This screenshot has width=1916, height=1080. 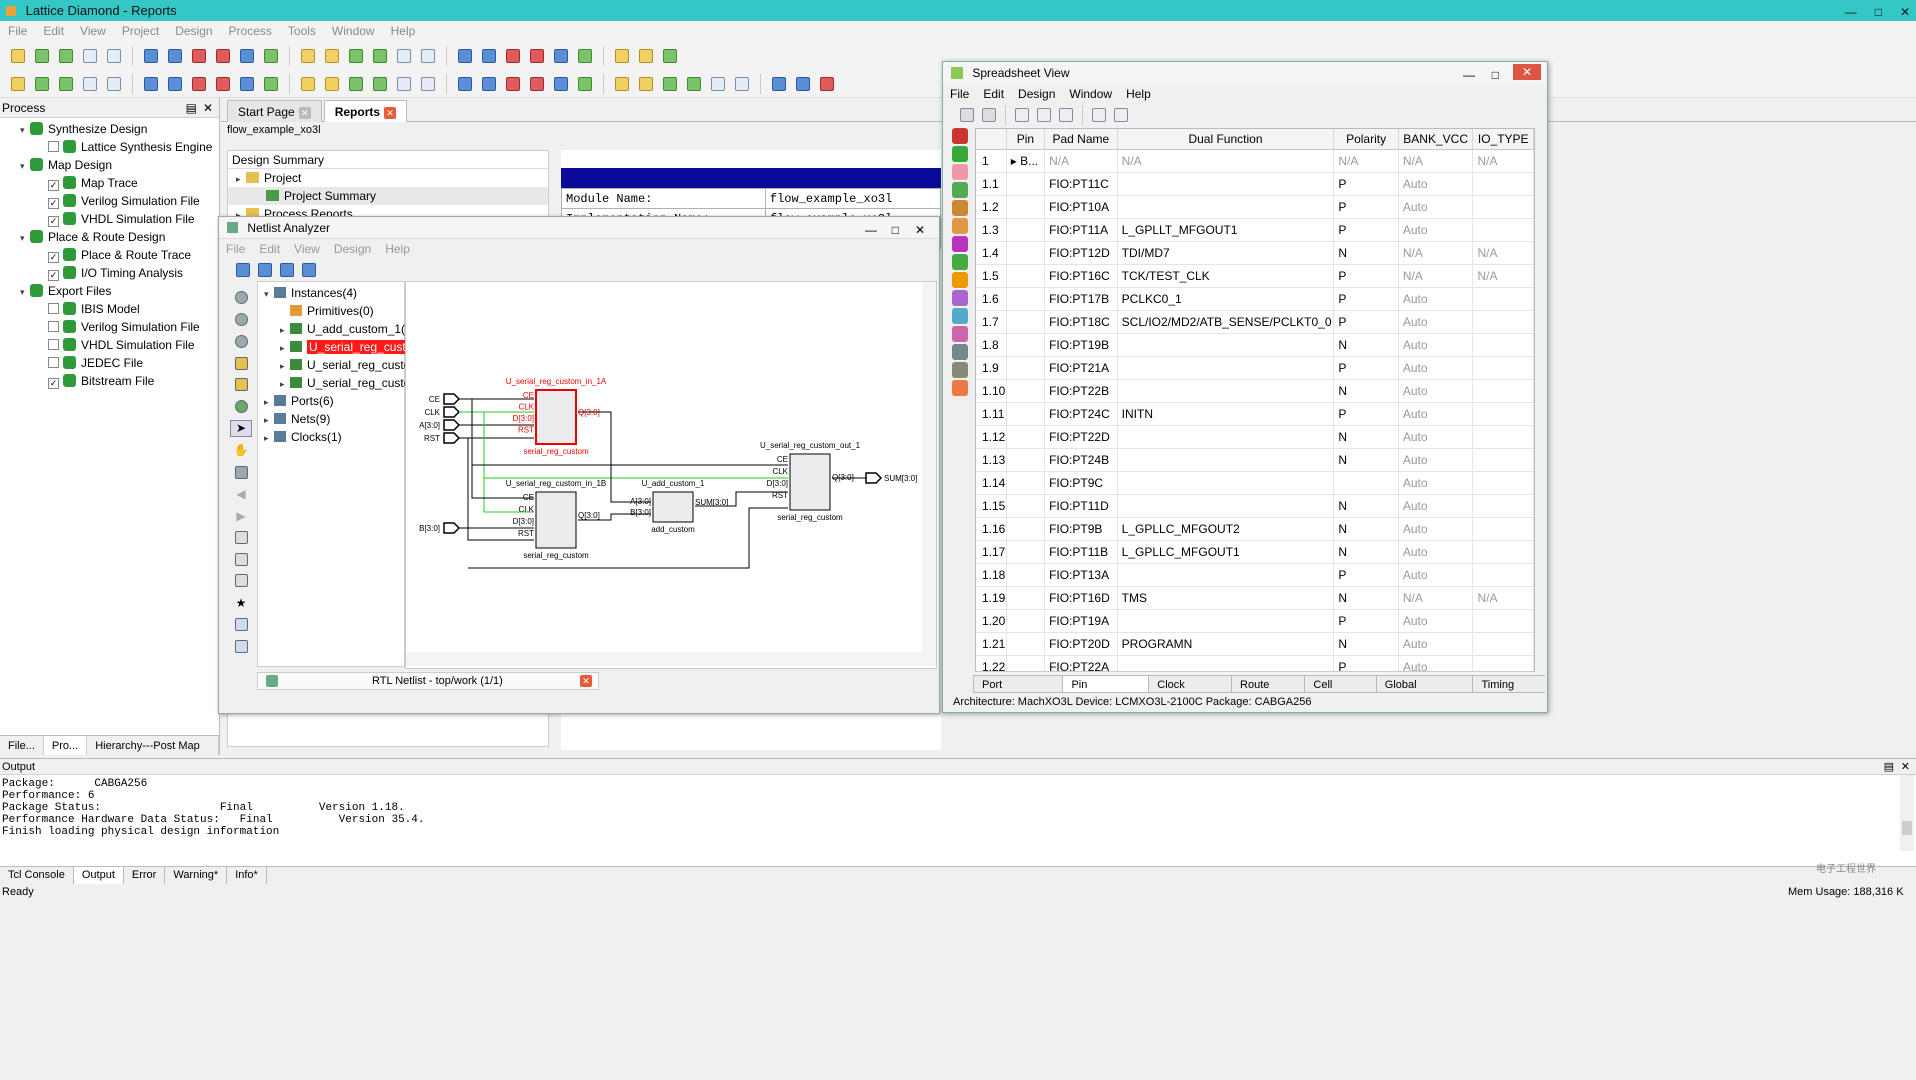 I want to click on table-row: 1.12 FIO:PT22D N Auto, so click(x=1255, y=437).